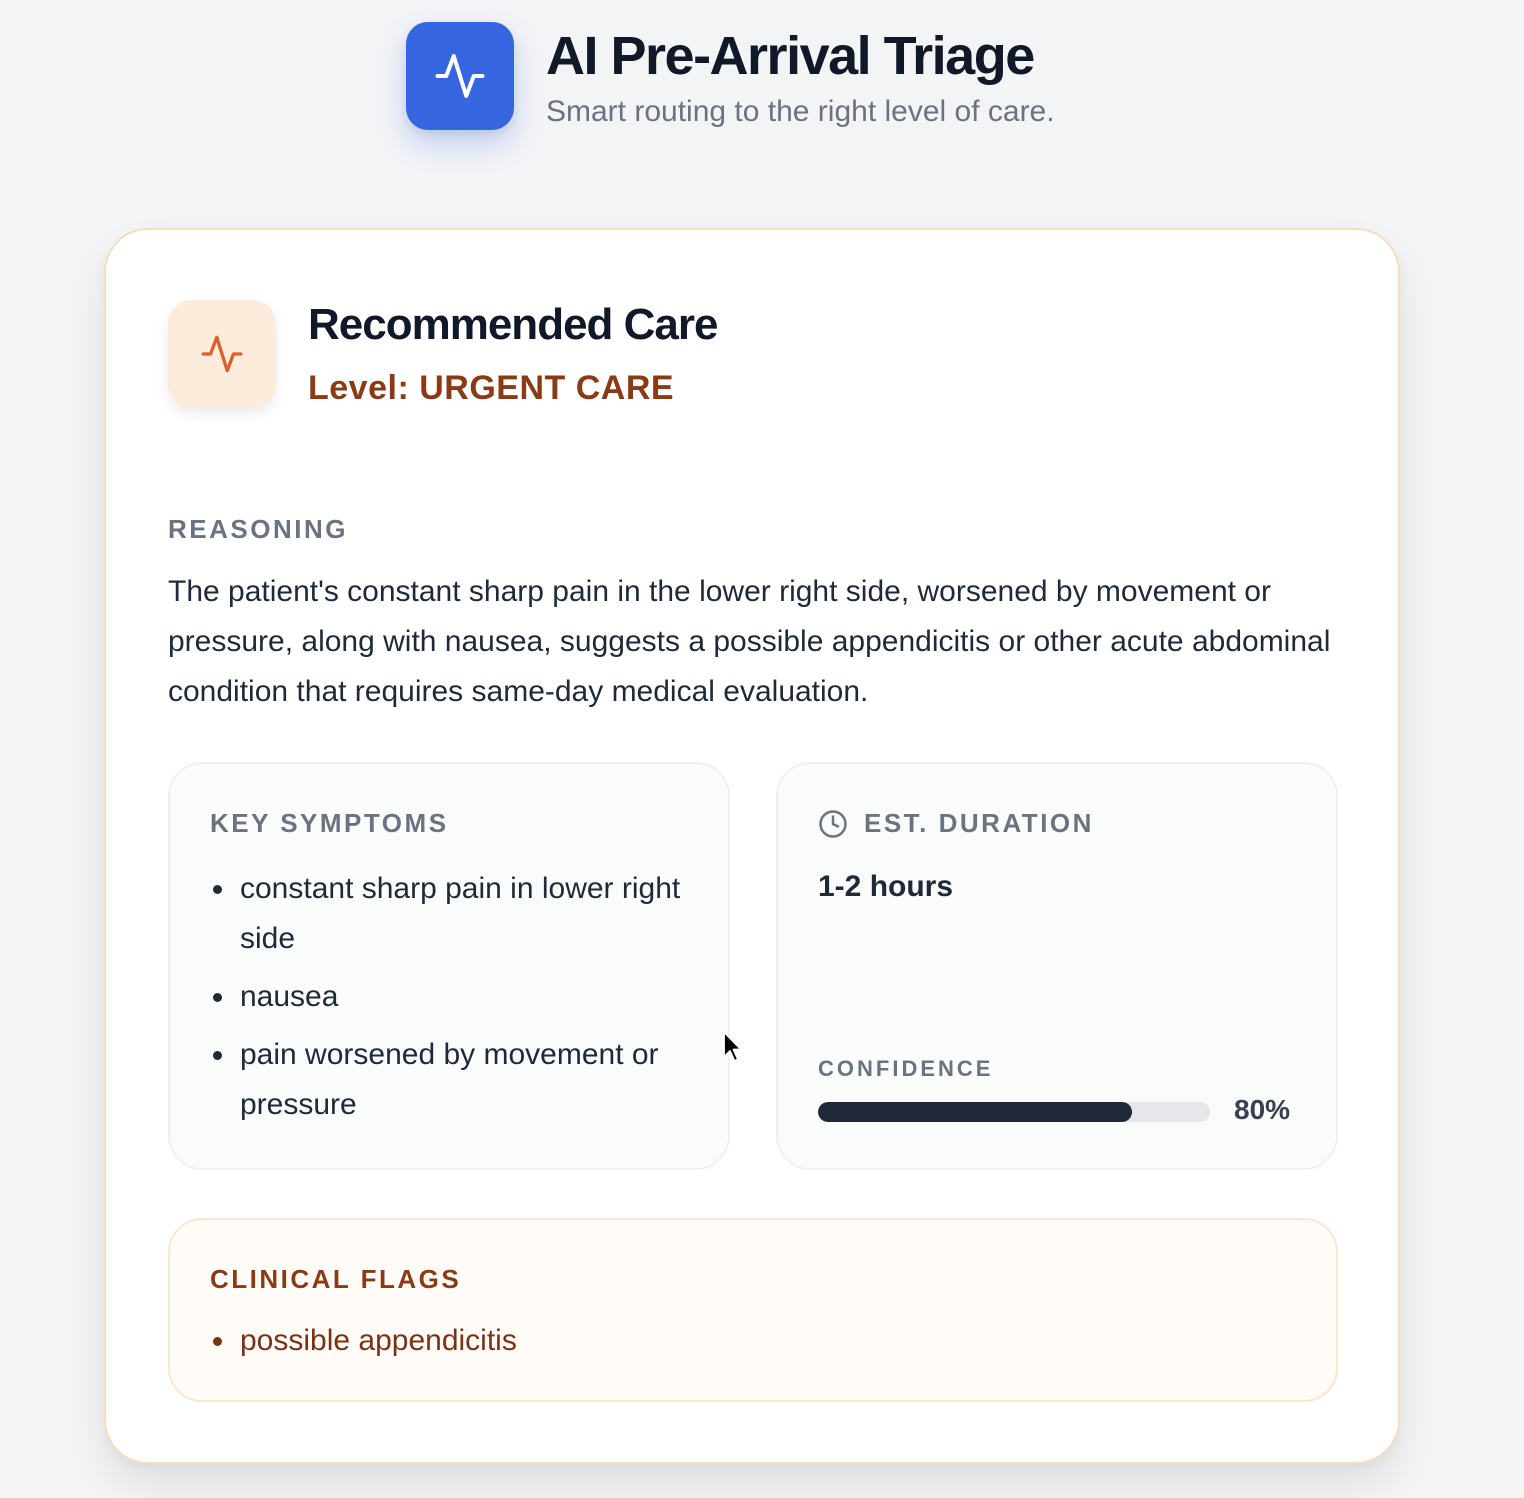 The width and height of the screenshot is (1524, 1498). Describe the element at coordinates (906, 1068) in the screenshot. I see `confidence-label: CONFIDENCE` at that location.